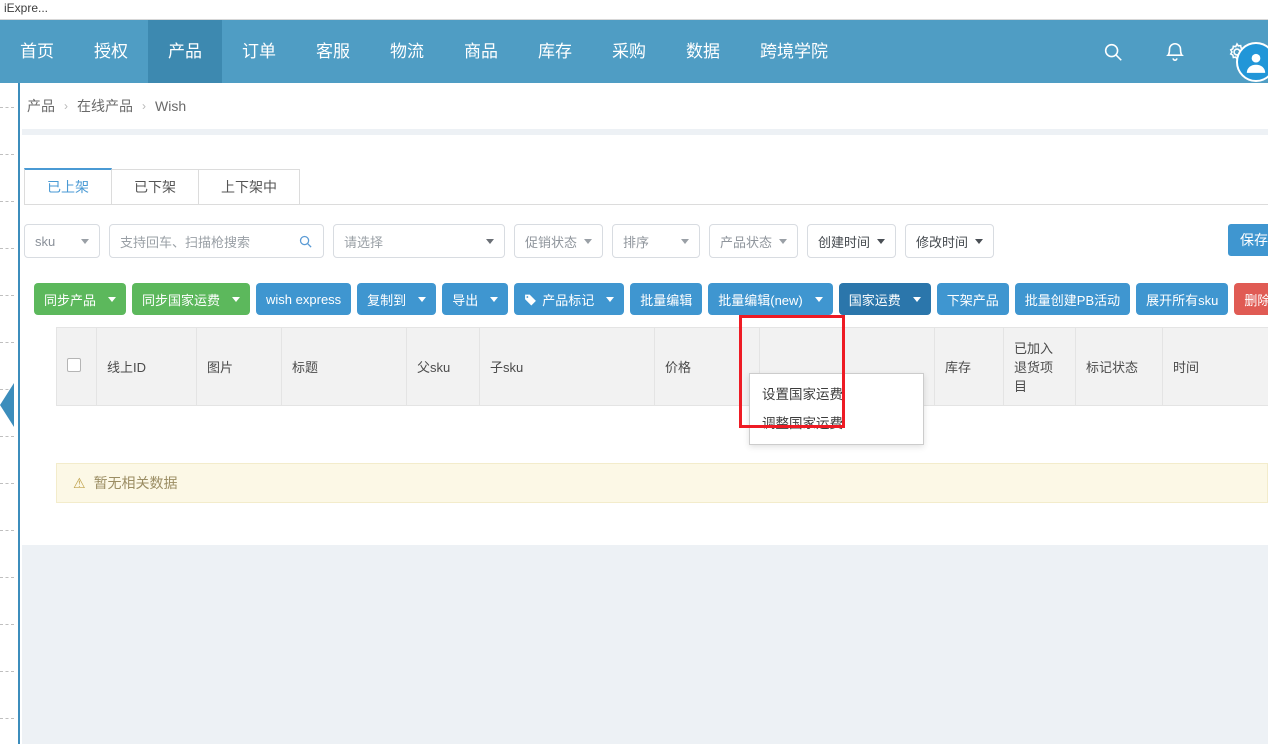 The height and width of the screenshot is (744, 1268). Describe the element at coordinates (1182, 299) in the screenshot. I see `toolbar-button-11: 展开所有sku` at that location.